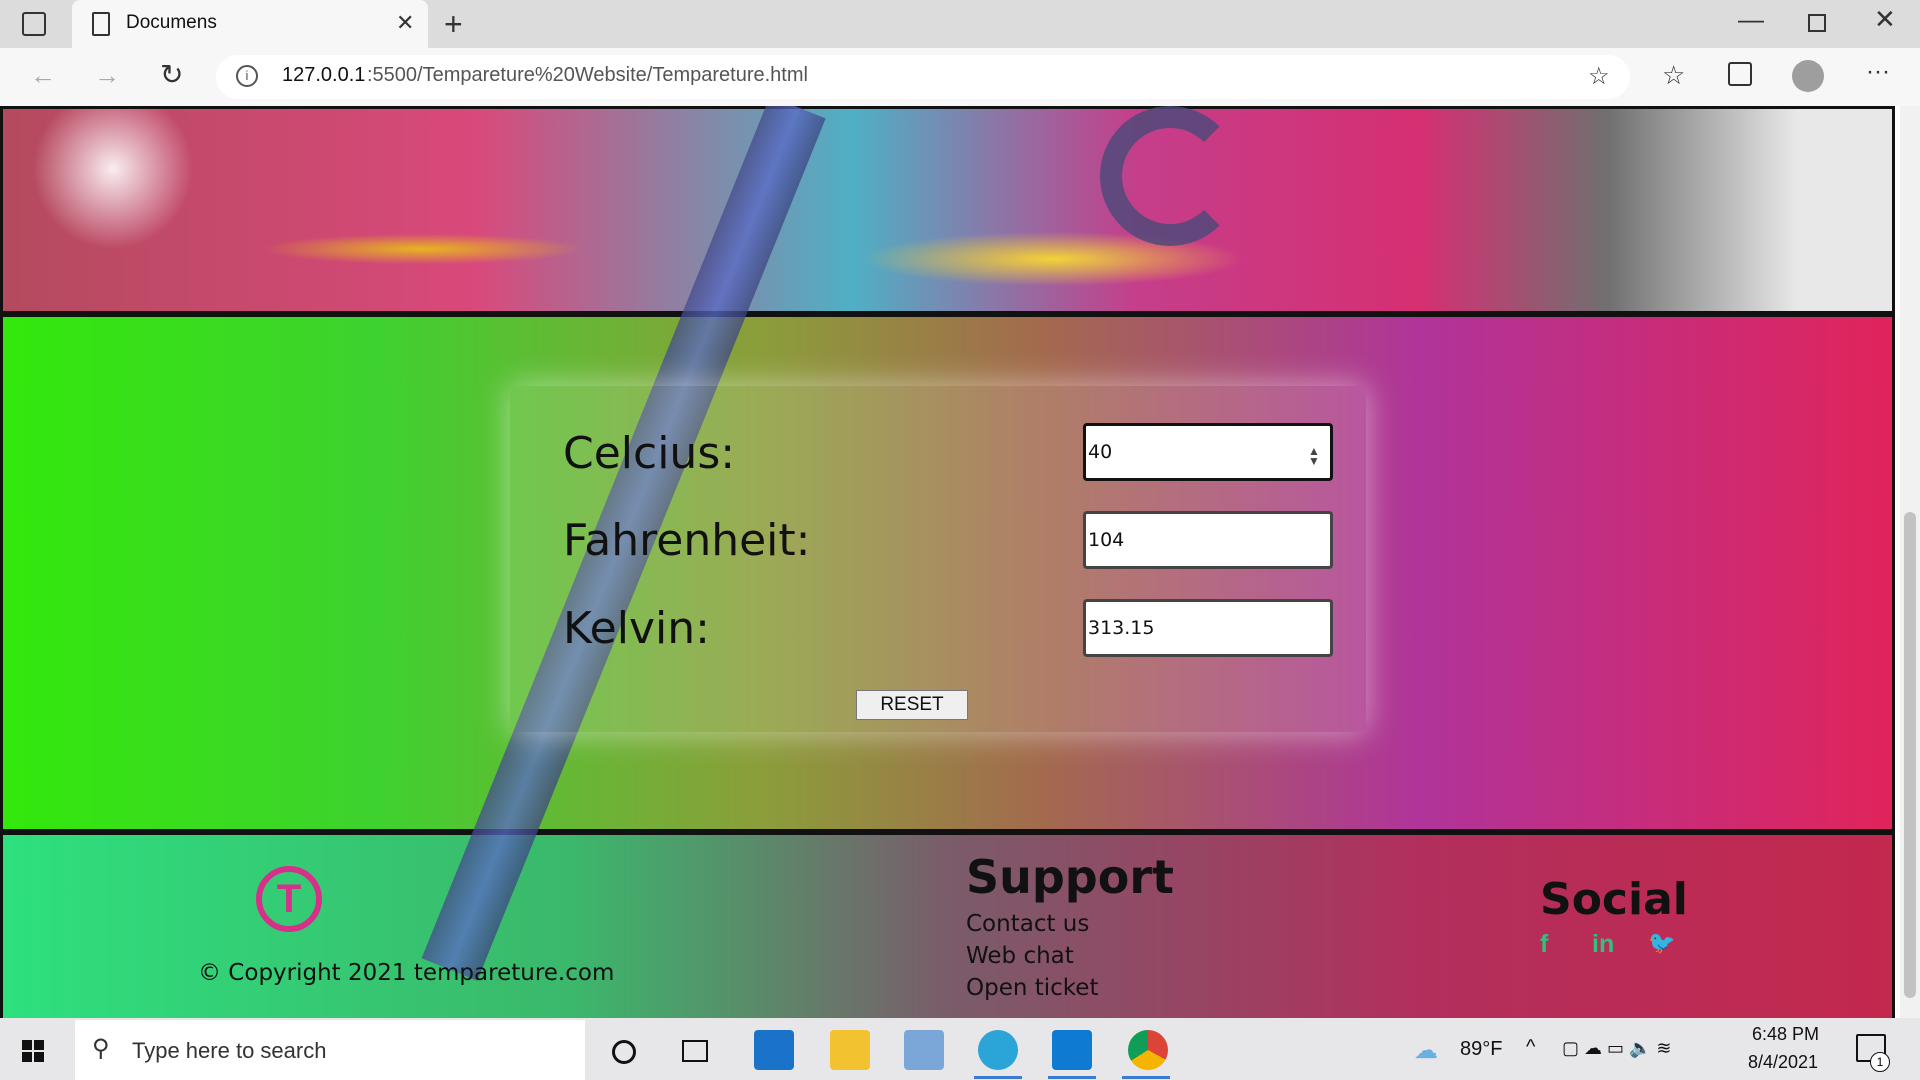 Image resolution: width=1920 pixels, height=1080 pixels. I want to click on start-button, so click(33, 1051).